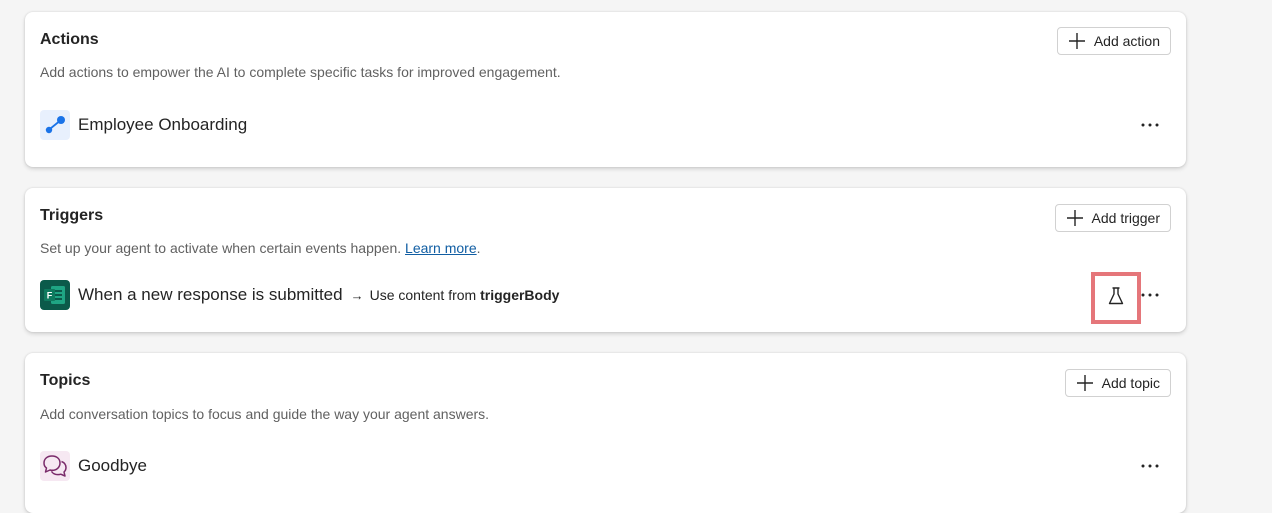  I want to click on beaker-icon, so click(1116, 298).